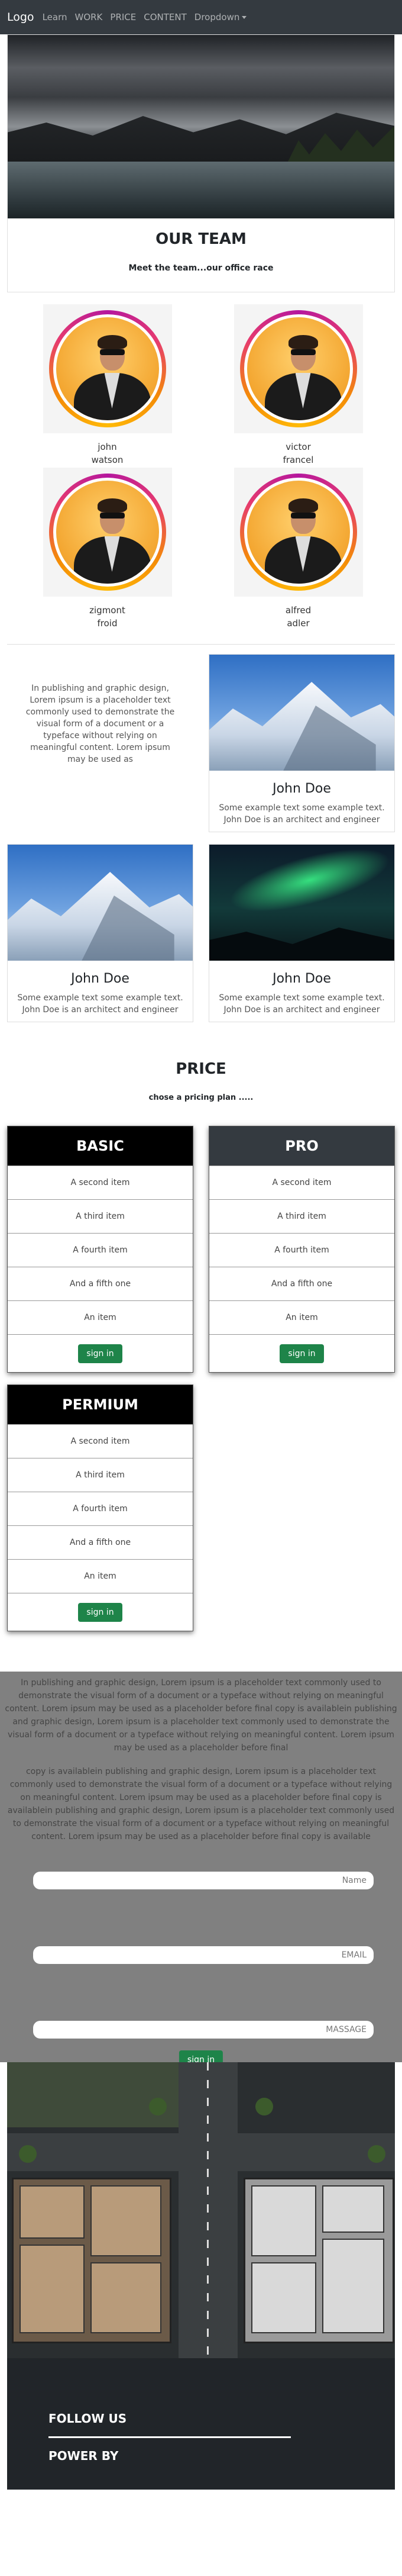 The image size is (402, 2576). What do you see at coordinates (201, 268) in the screenshot?
I see `hero-subtitle: Meet the team...our office race` at bounding box center [201, 268].